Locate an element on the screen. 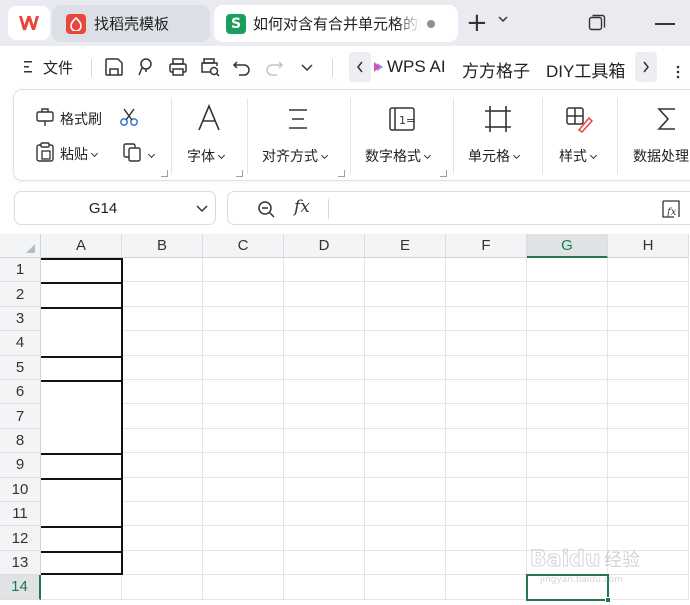  row-header-14: 14 is located at coordinates (20, 587).